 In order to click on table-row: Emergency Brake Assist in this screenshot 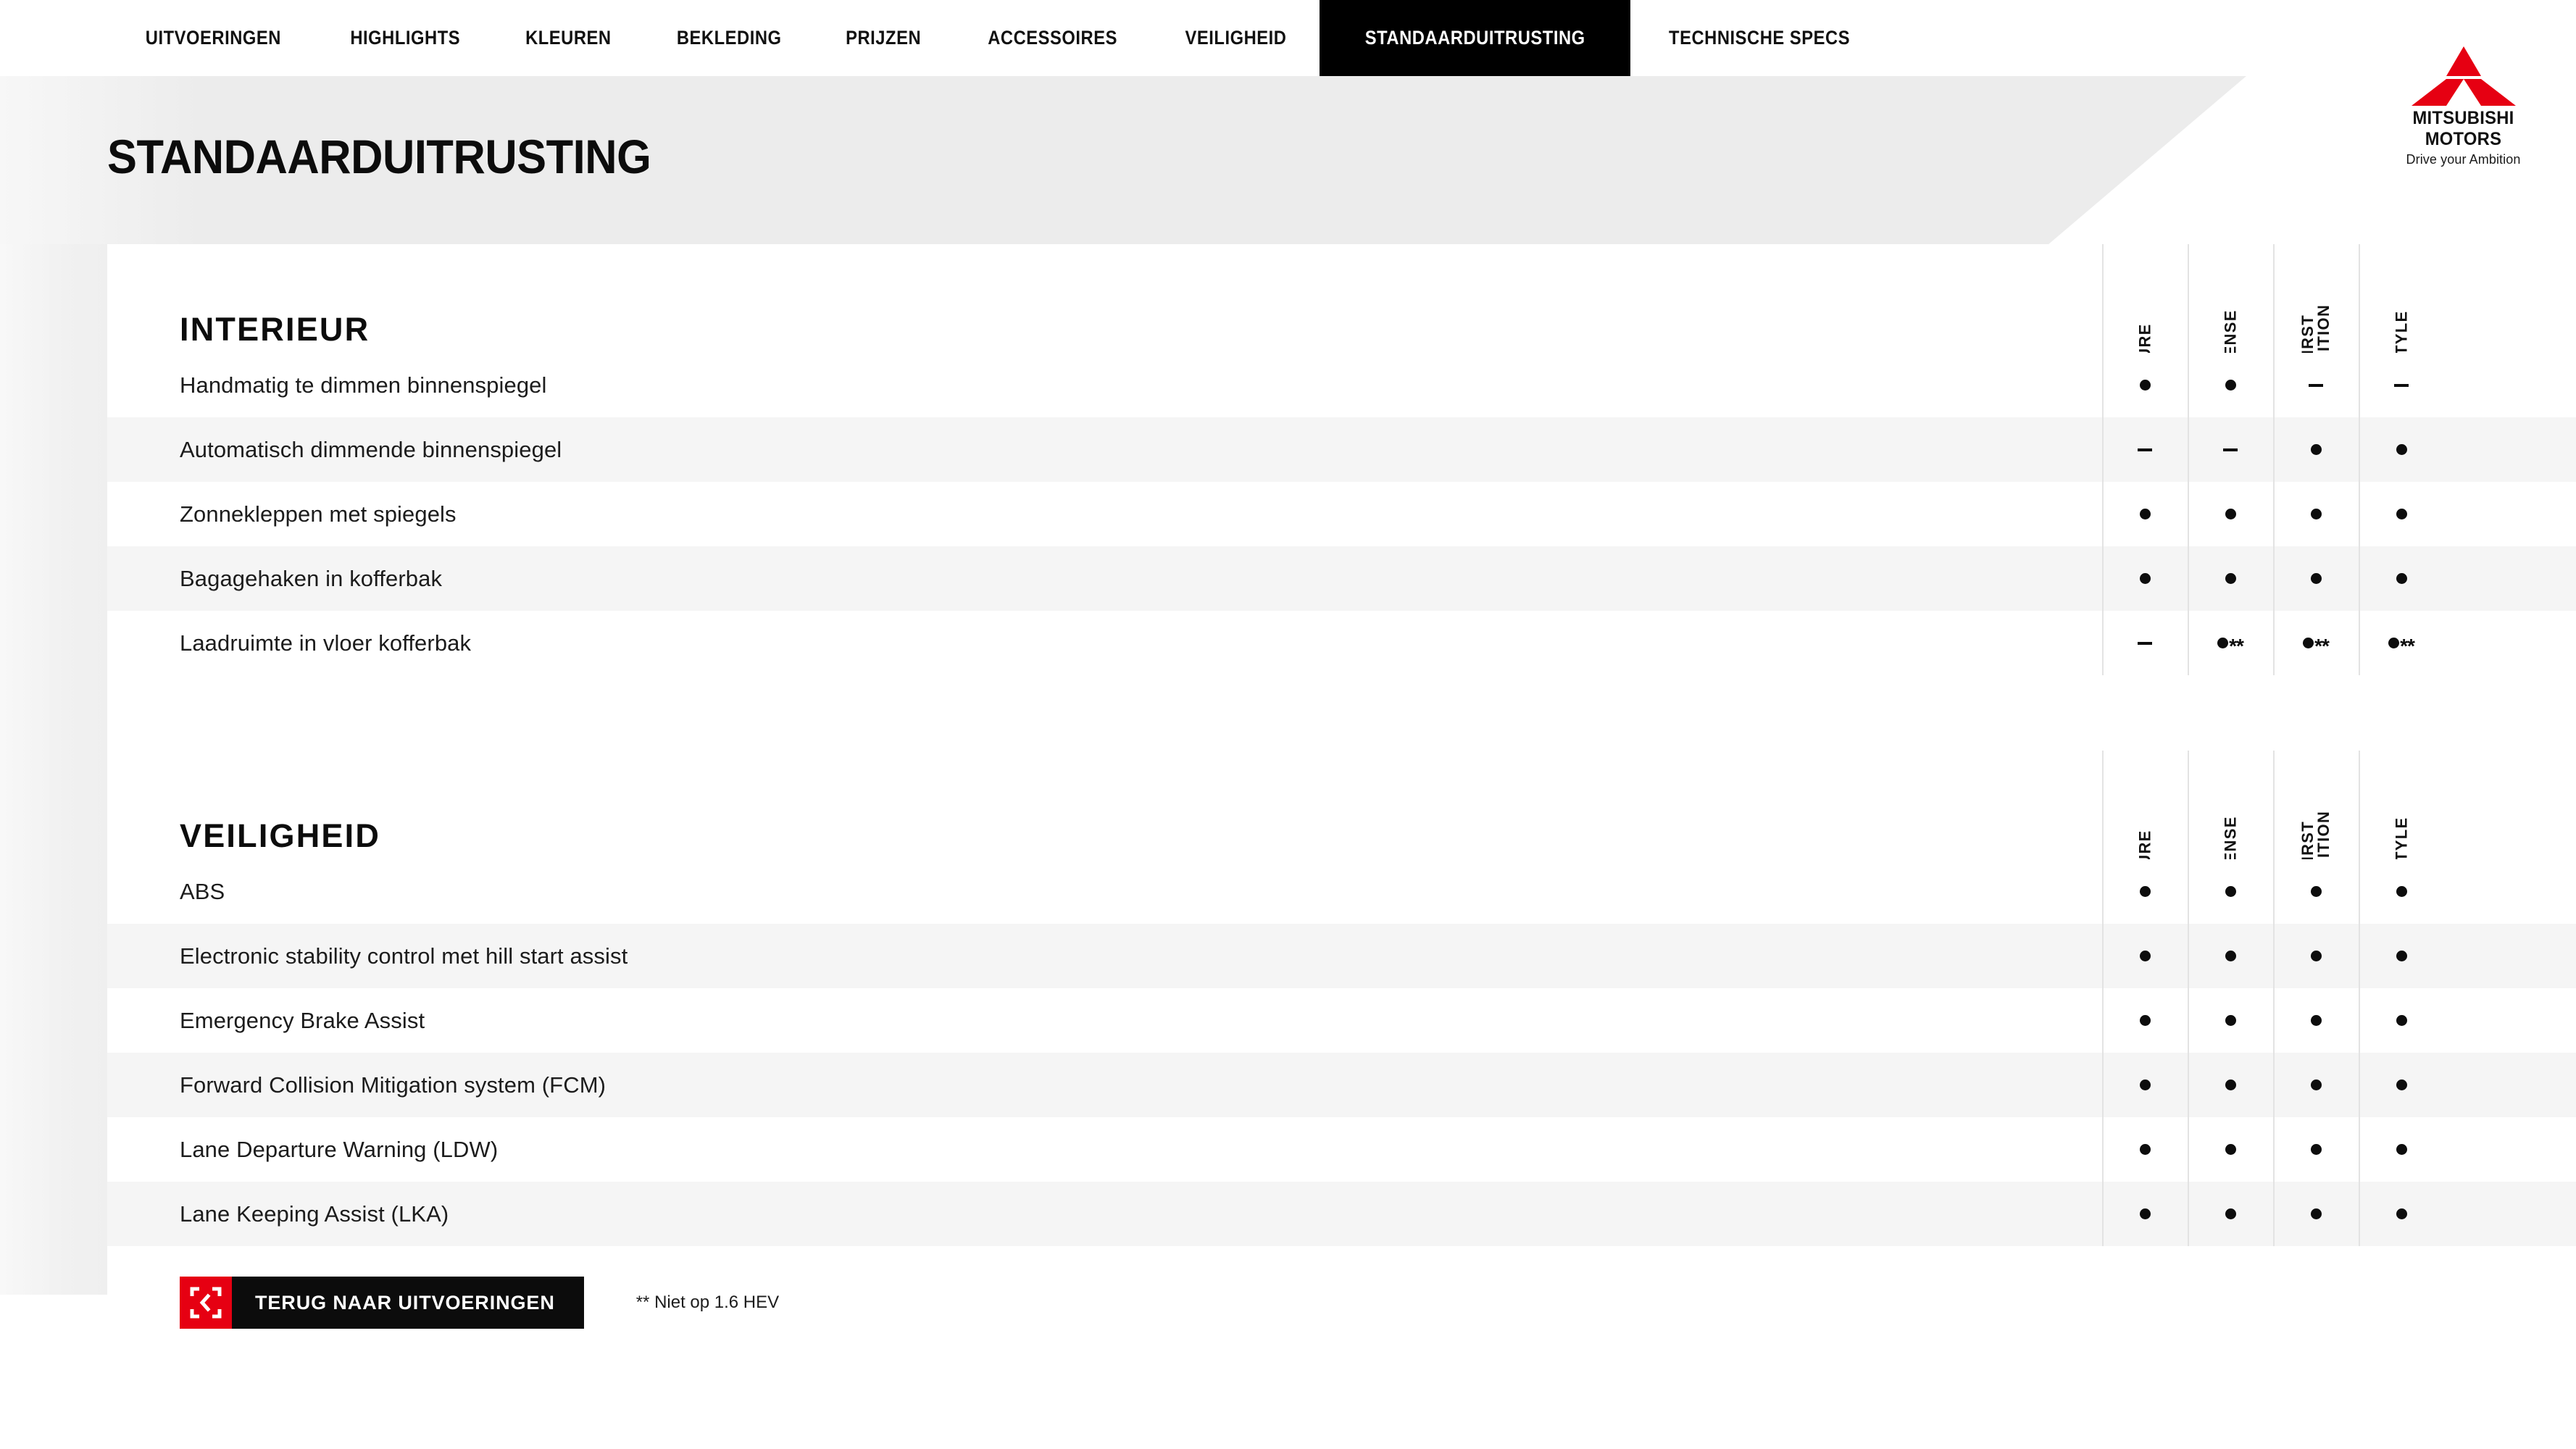, I will do `click(1341, 1020)`.